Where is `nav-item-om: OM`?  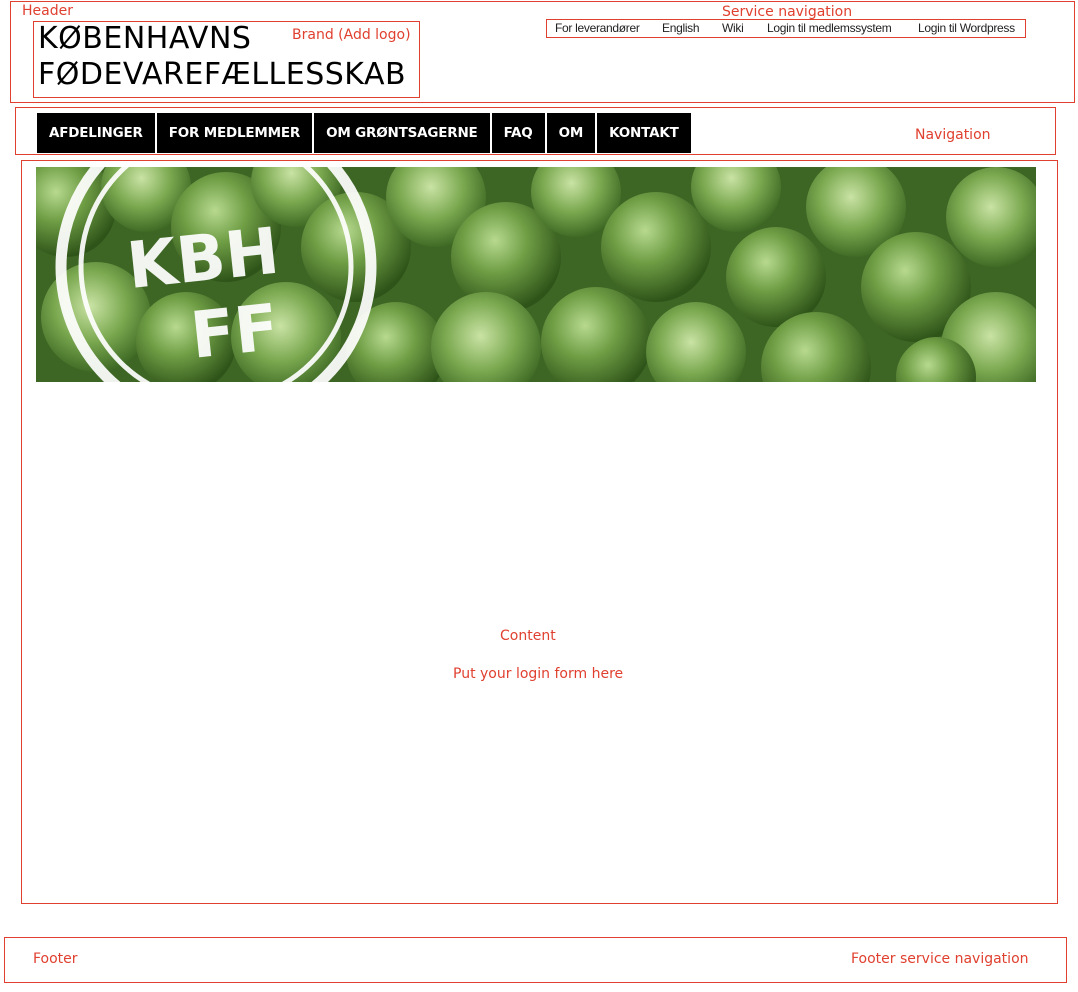
nav-item-om: OM is located at coordinates (571, 133).